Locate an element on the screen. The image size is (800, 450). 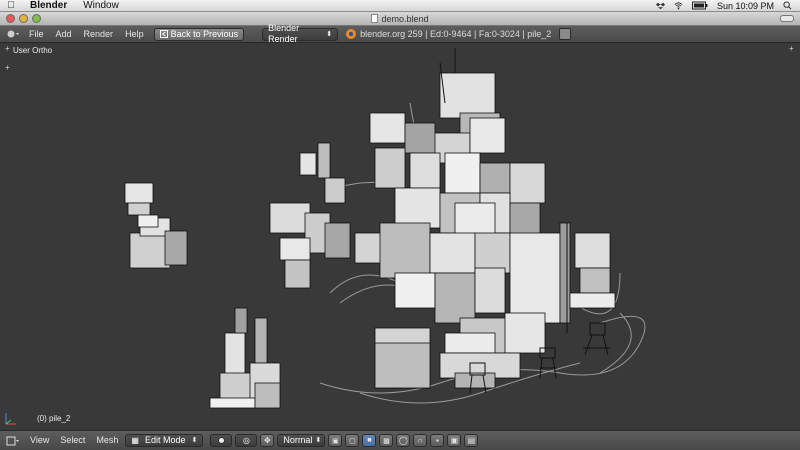
battery-icon is located at coordinates (699, 5).